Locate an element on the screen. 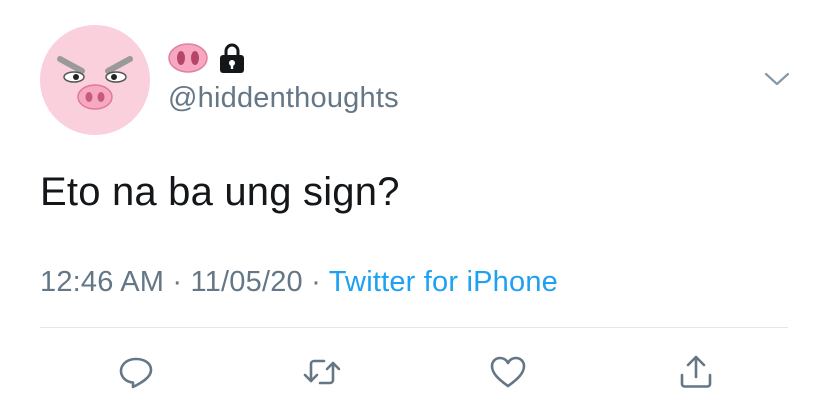 The height and width of the screenshot is (417, 828). like-button is located at coordinates (508, 372).